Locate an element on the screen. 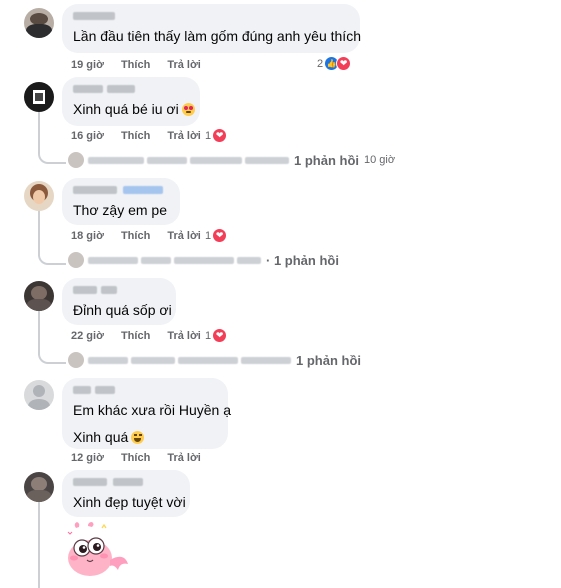 The image size is (561, 588). view-replies-row: · 1 phản hồi is located at coordinates (203, 260).